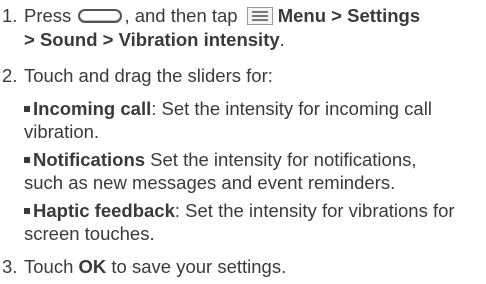  What do you see at coordinates (259, 15) in the screenshot?
I see `menu-icon` at bounding box center [259, 15].